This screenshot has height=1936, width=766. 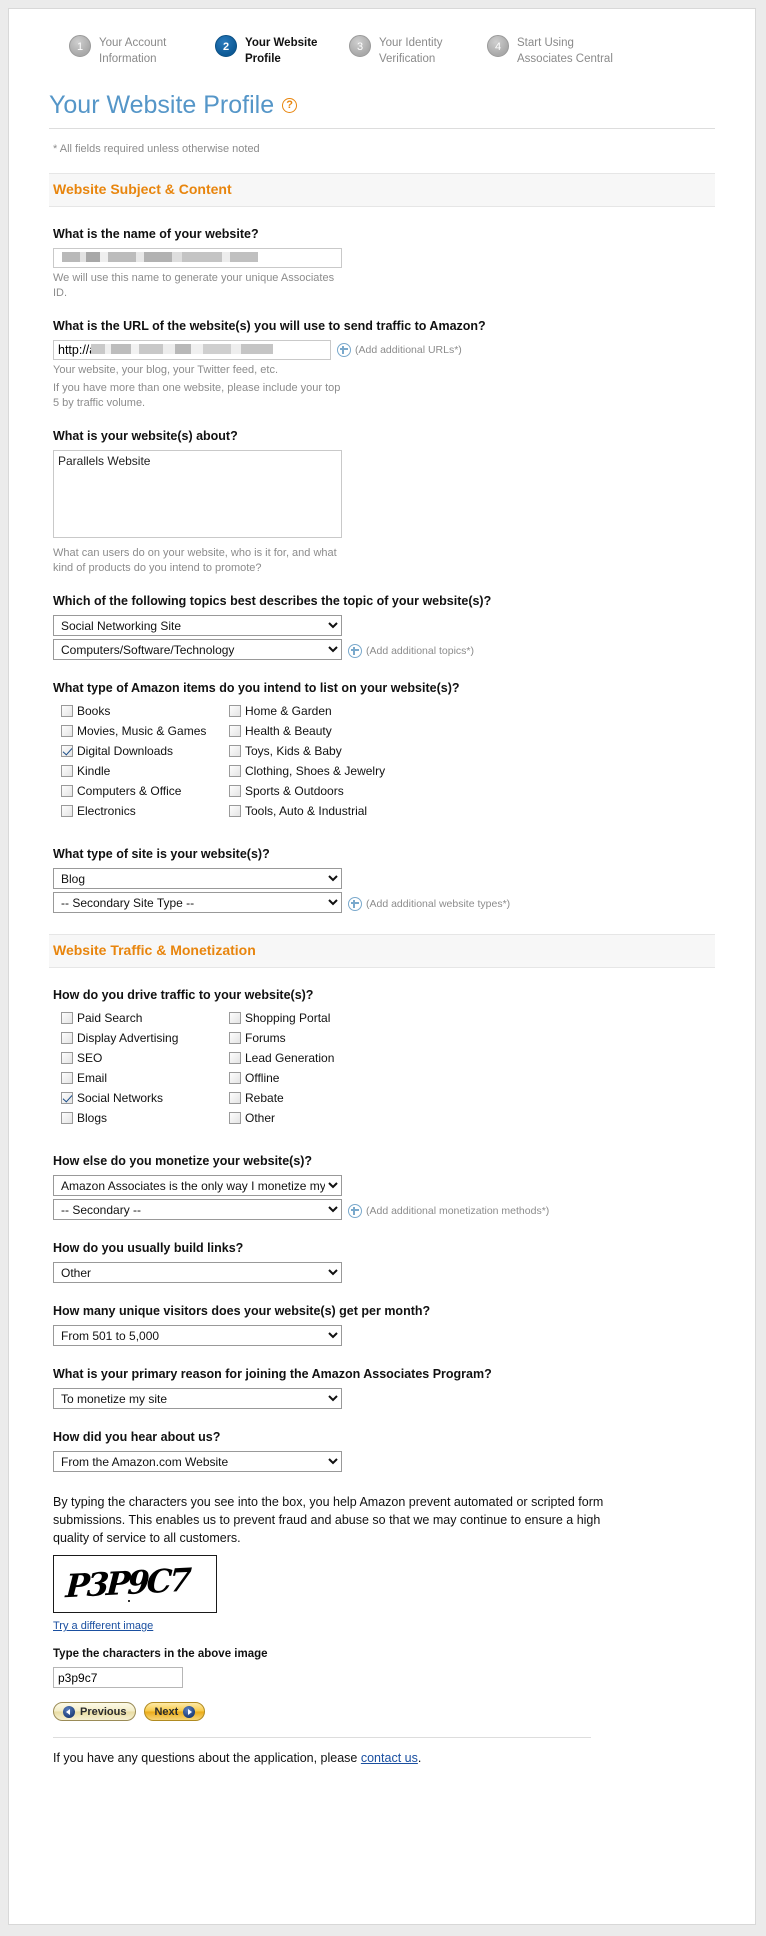 I want to click on page-title-text: Your Website Profile, so click(x=162, y=105).